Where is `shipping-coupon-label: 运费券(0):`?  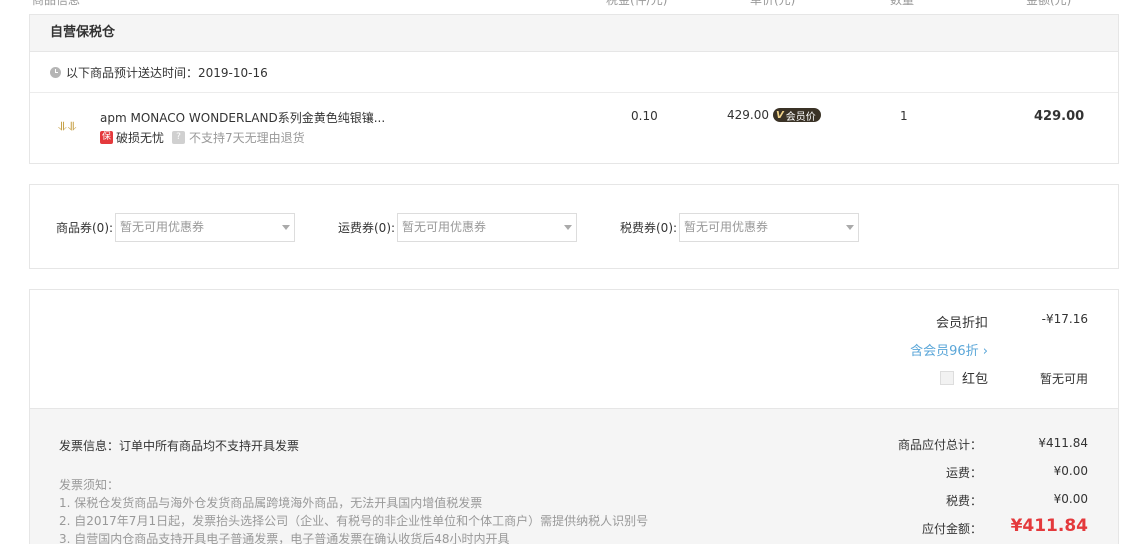
shipping-coupon-label: 运费券(0): is located at coordinates (367, 228).